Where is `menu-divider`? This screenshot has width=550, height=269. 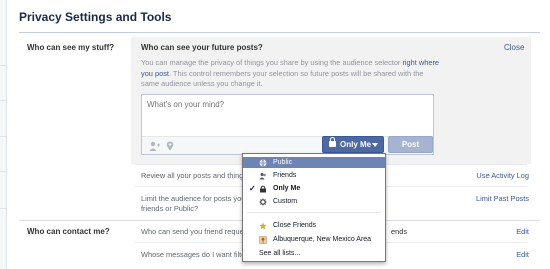
menu-divider is located at coordinates (314, 212).